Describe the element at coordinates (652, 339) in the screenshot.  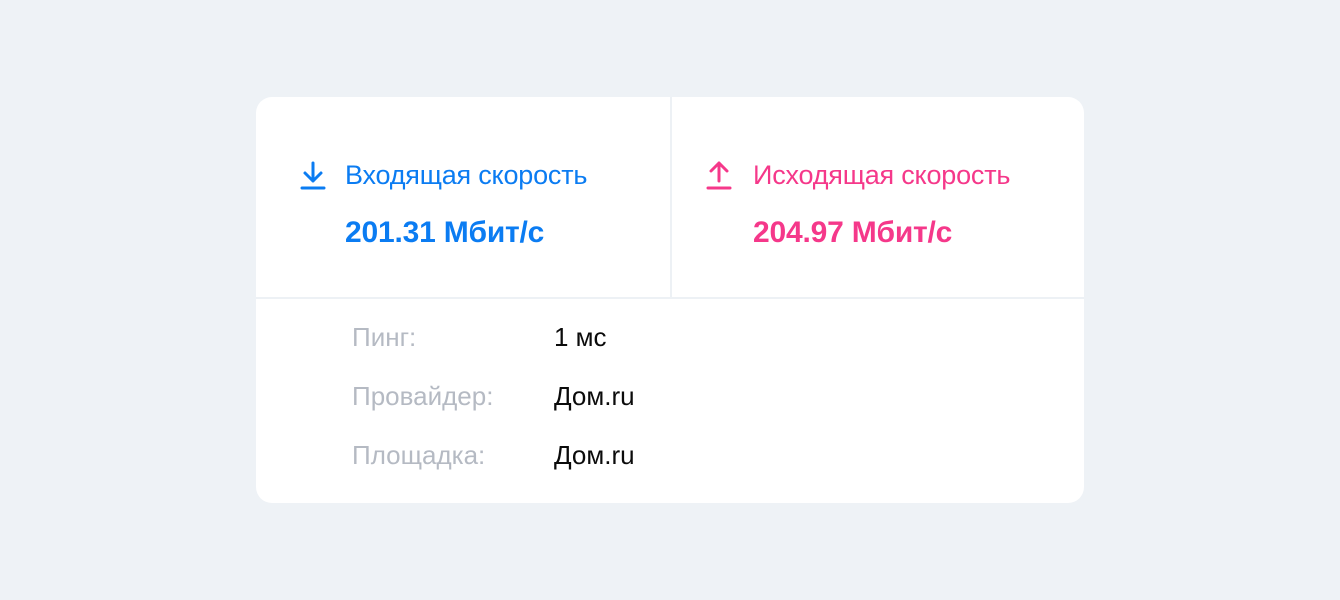
I see `detail-row-ping: Пинг: 1 мс` at that location.